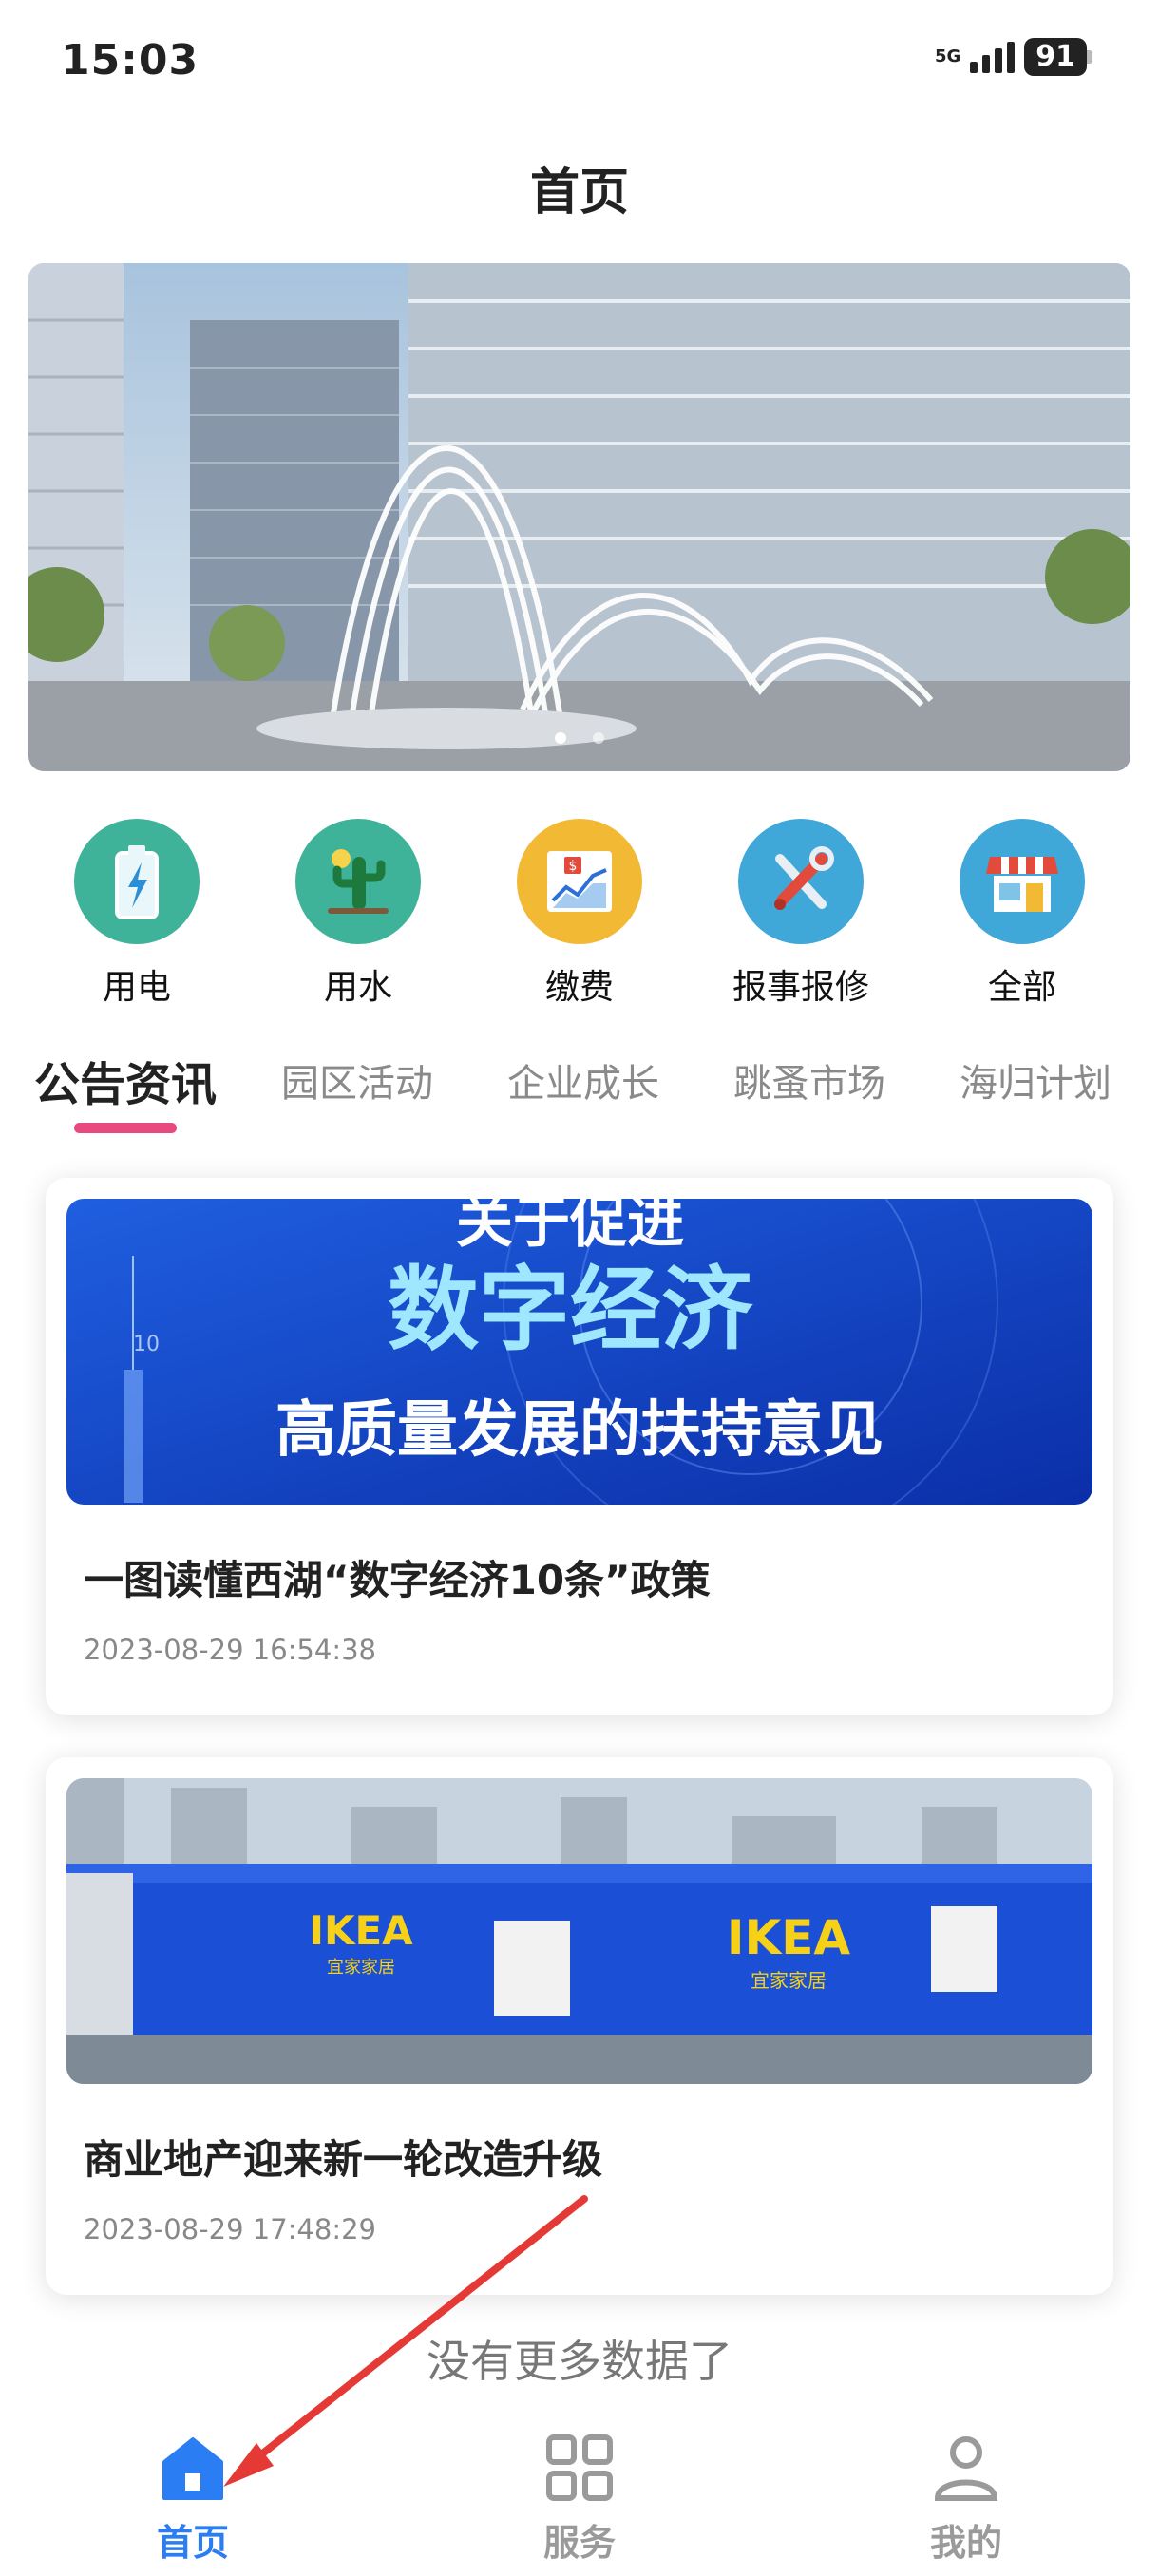 This screenshot has width=1159, height=2576. I want to click on svg-text: 10, so click(146, 1344).